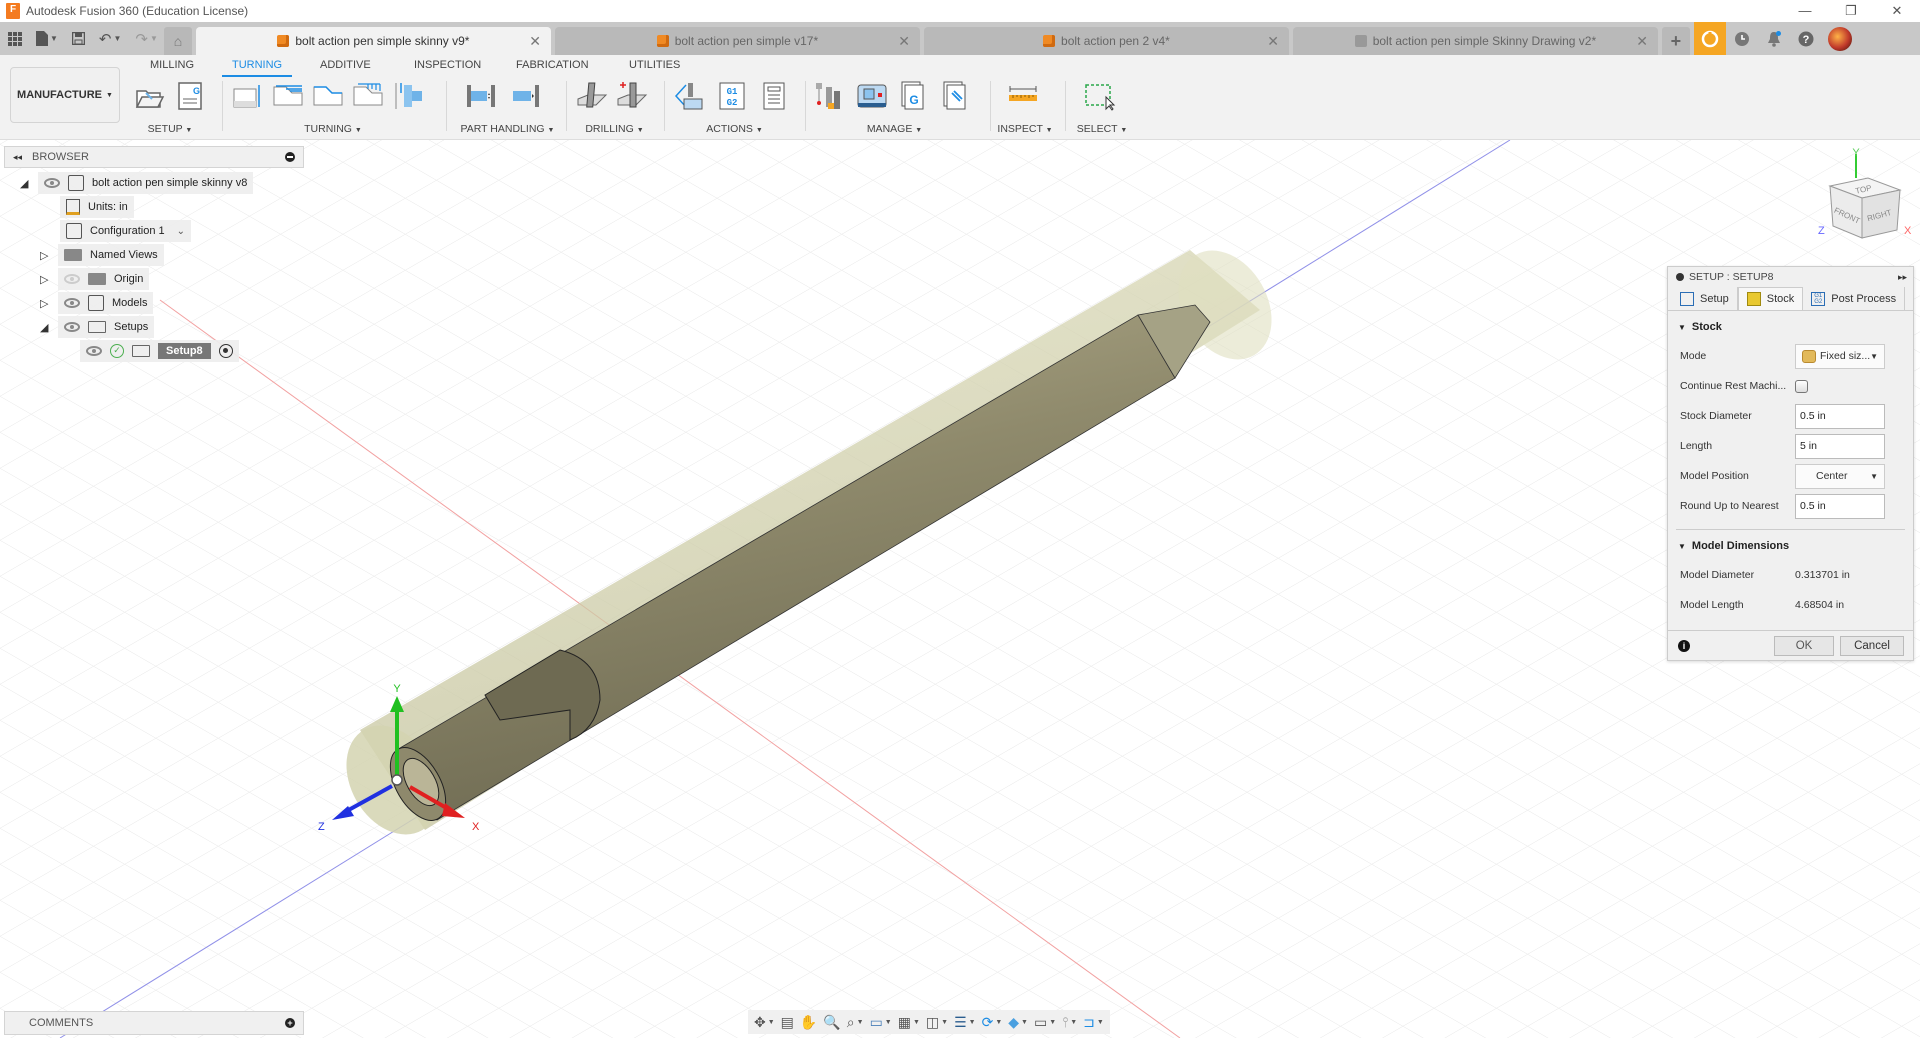 This screenshot has width=1920, height=1038. Describe the element at coordinates (1806, 38) in the screenshot. I see `help-button: ?` at that location.